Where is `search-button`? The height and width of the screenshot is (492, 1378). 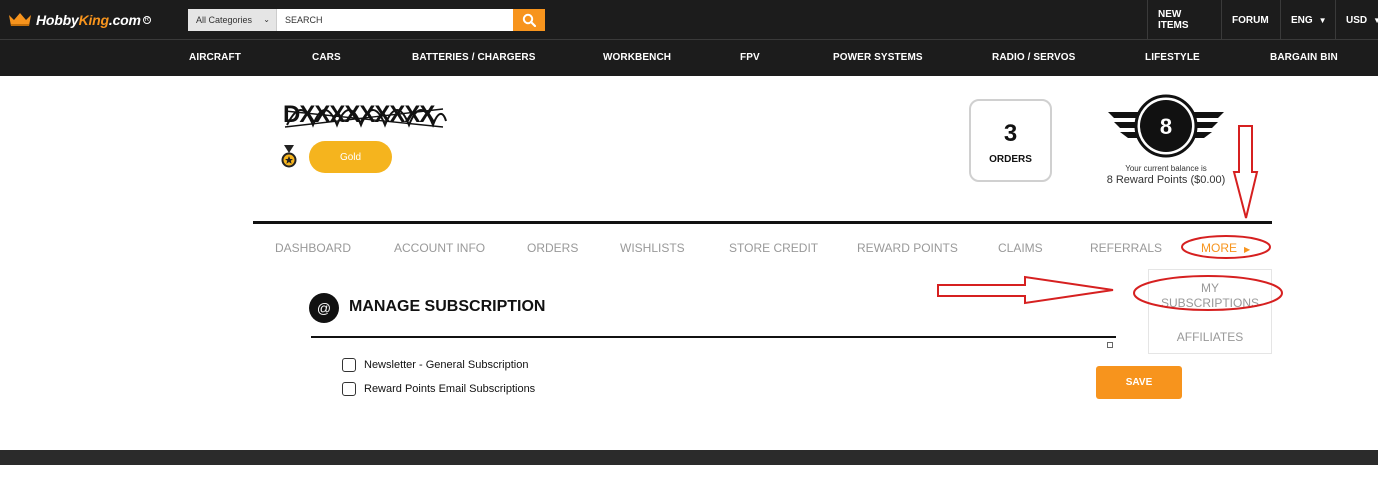
search-button is located at coordinates (529, 20).